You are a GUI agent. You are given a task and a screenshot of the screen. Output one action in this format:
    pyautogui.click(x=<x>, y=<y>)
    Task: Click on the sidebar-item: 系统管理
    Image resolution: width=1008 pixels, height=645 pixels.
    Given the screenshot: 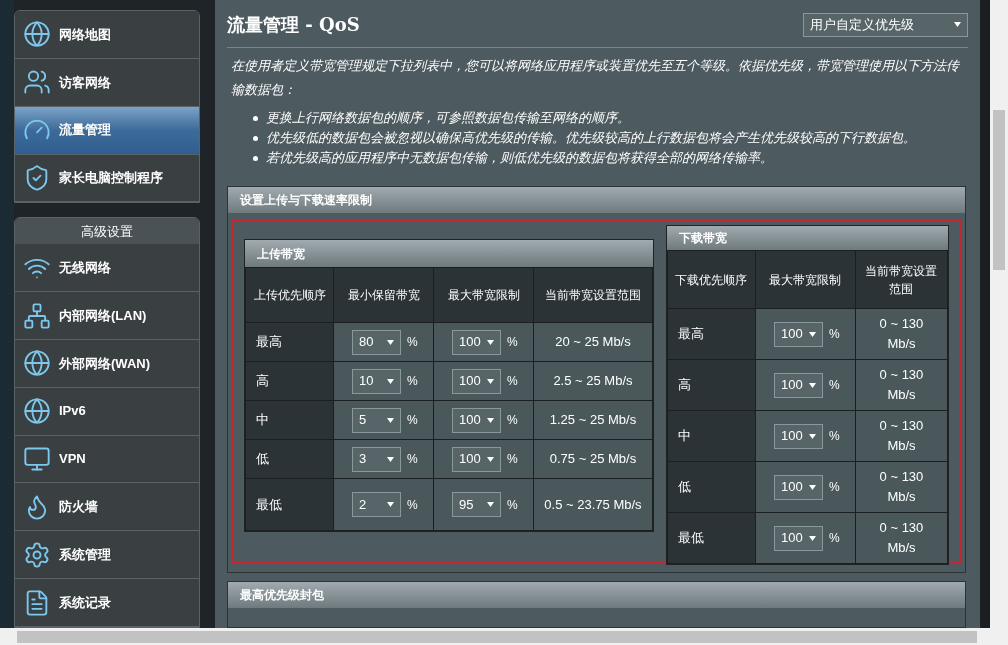 What is the action you would take?
    pyautogui.click(x=107, y=555)
    